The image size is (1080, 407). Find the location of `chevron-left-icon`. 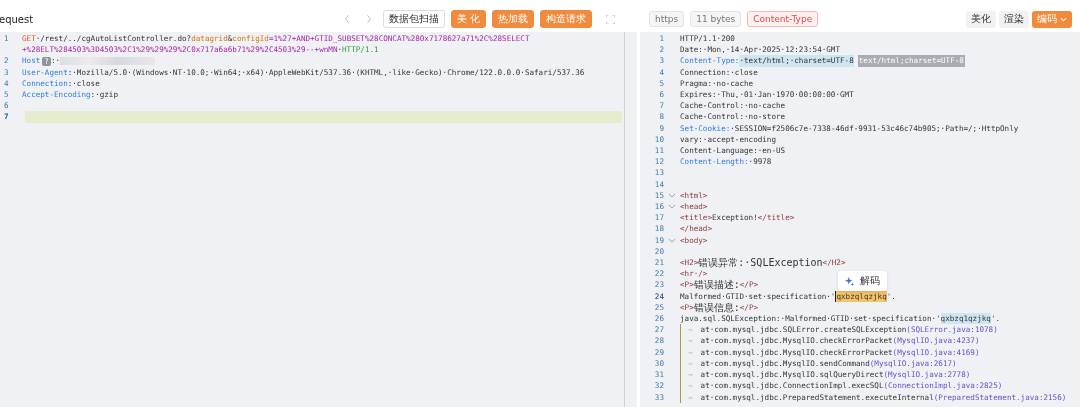

chevron-left-icon is located at coordinates (346, 19).